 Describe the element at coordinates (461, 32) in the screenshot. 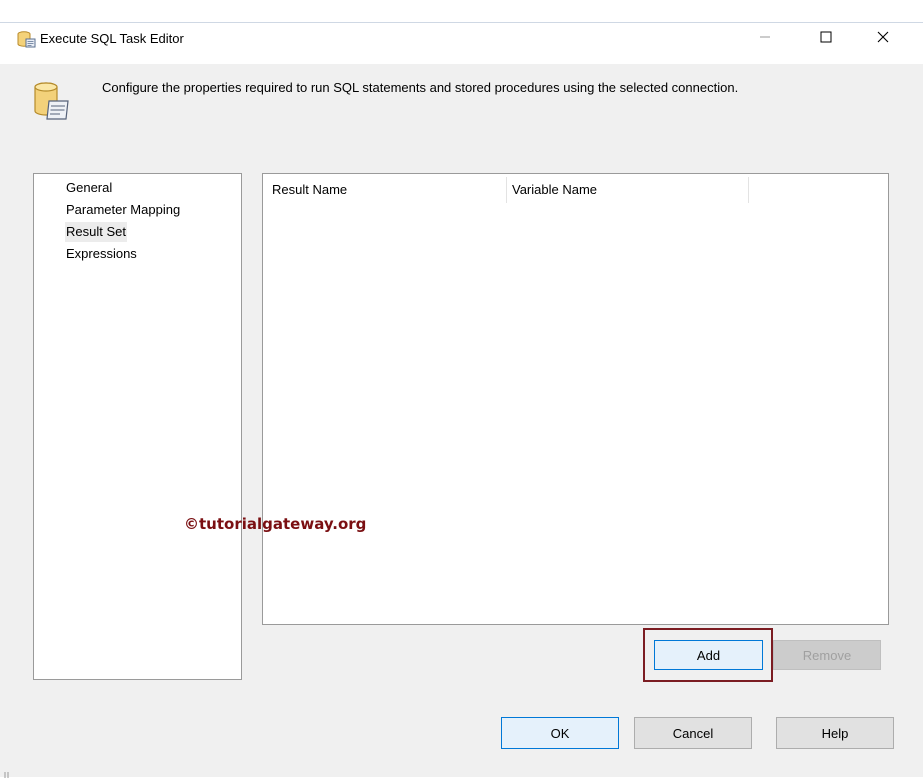

I see `title-bar: Execute SQL Task Editor` at that location.